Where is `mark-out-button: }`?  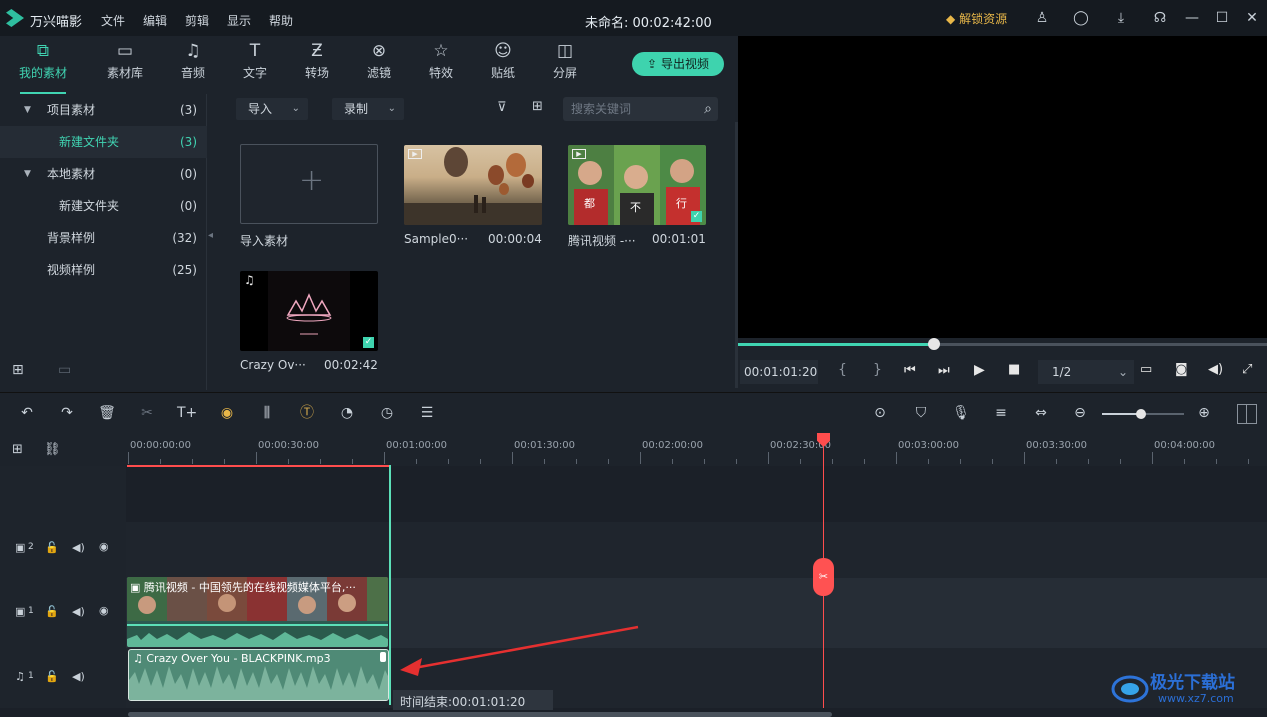
mark-out-button: } is located at coordinates (877, 370).